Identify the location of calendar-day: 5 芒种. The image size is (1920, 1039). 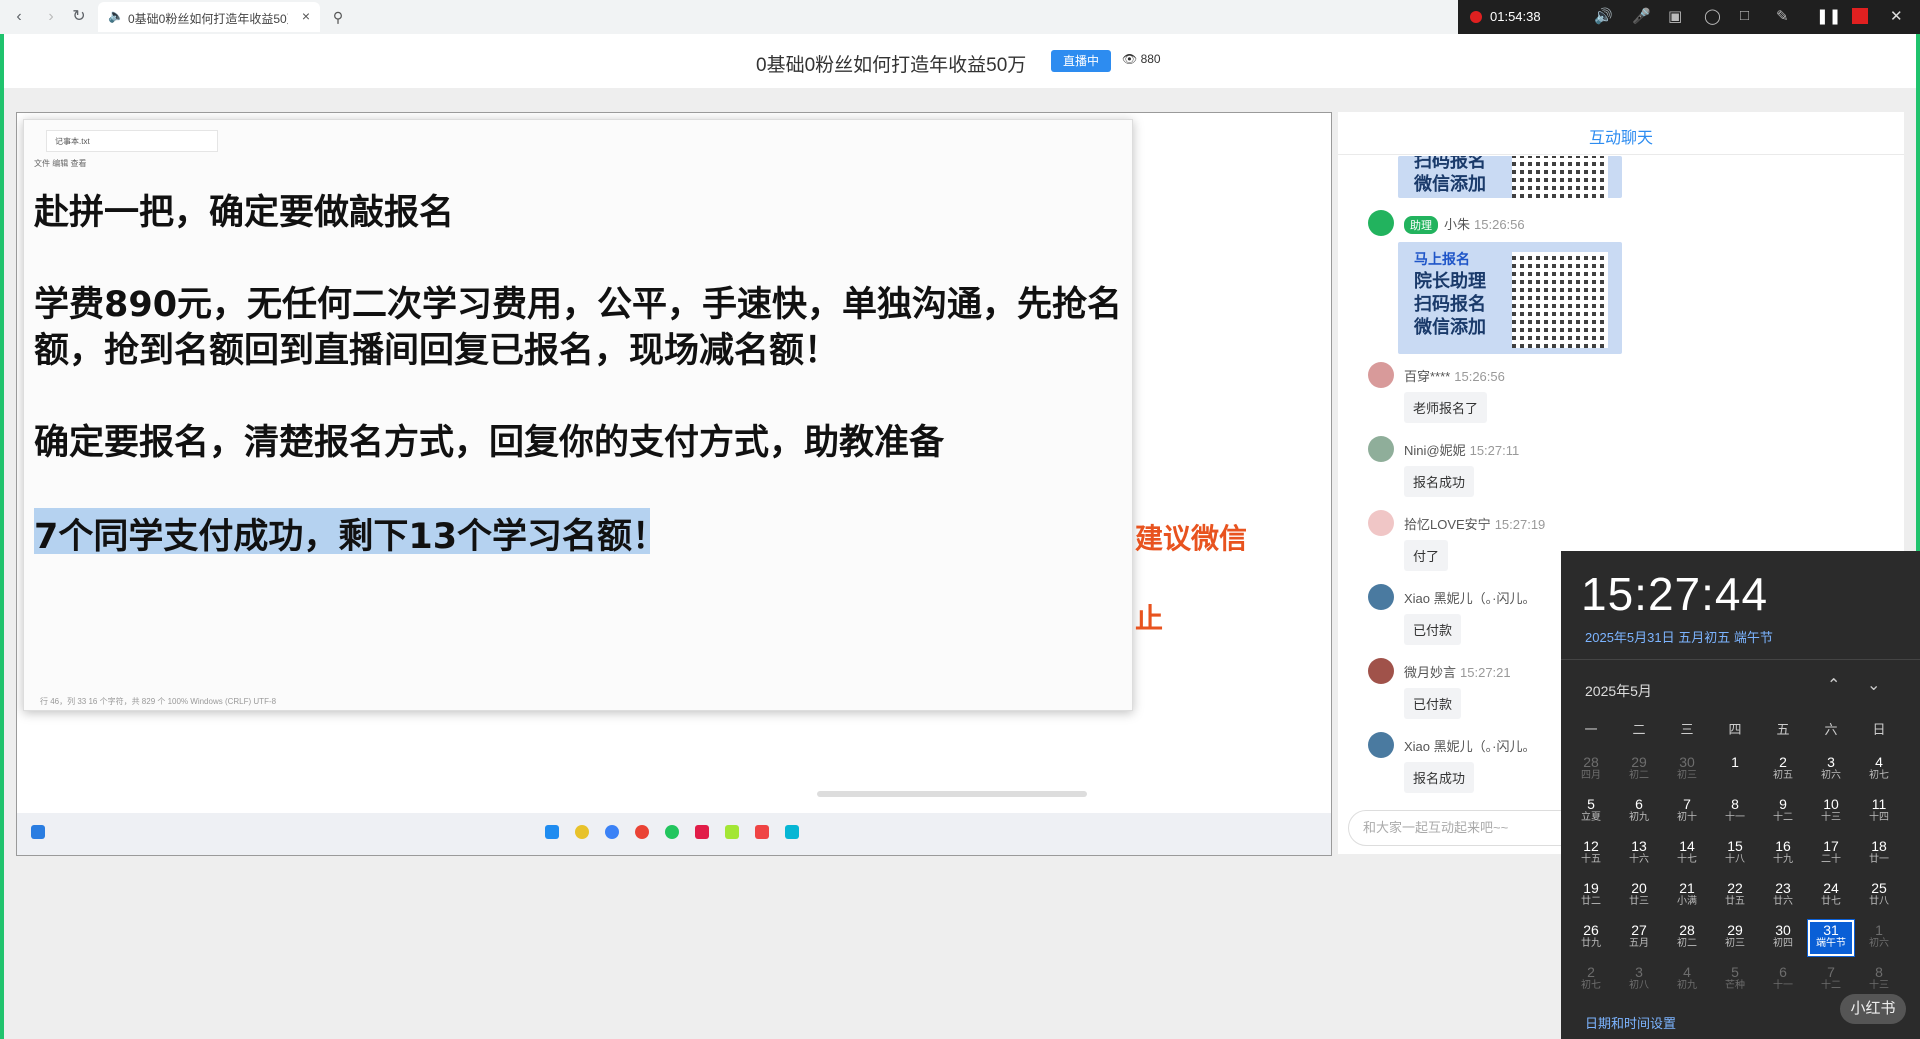
(1735, 980).